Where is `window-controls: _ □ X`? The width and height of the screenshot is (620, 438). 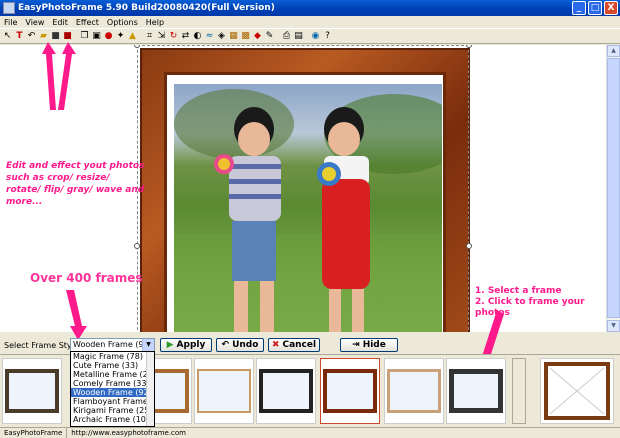
window-controls: _ □ X is located at coordinates (595, 8).